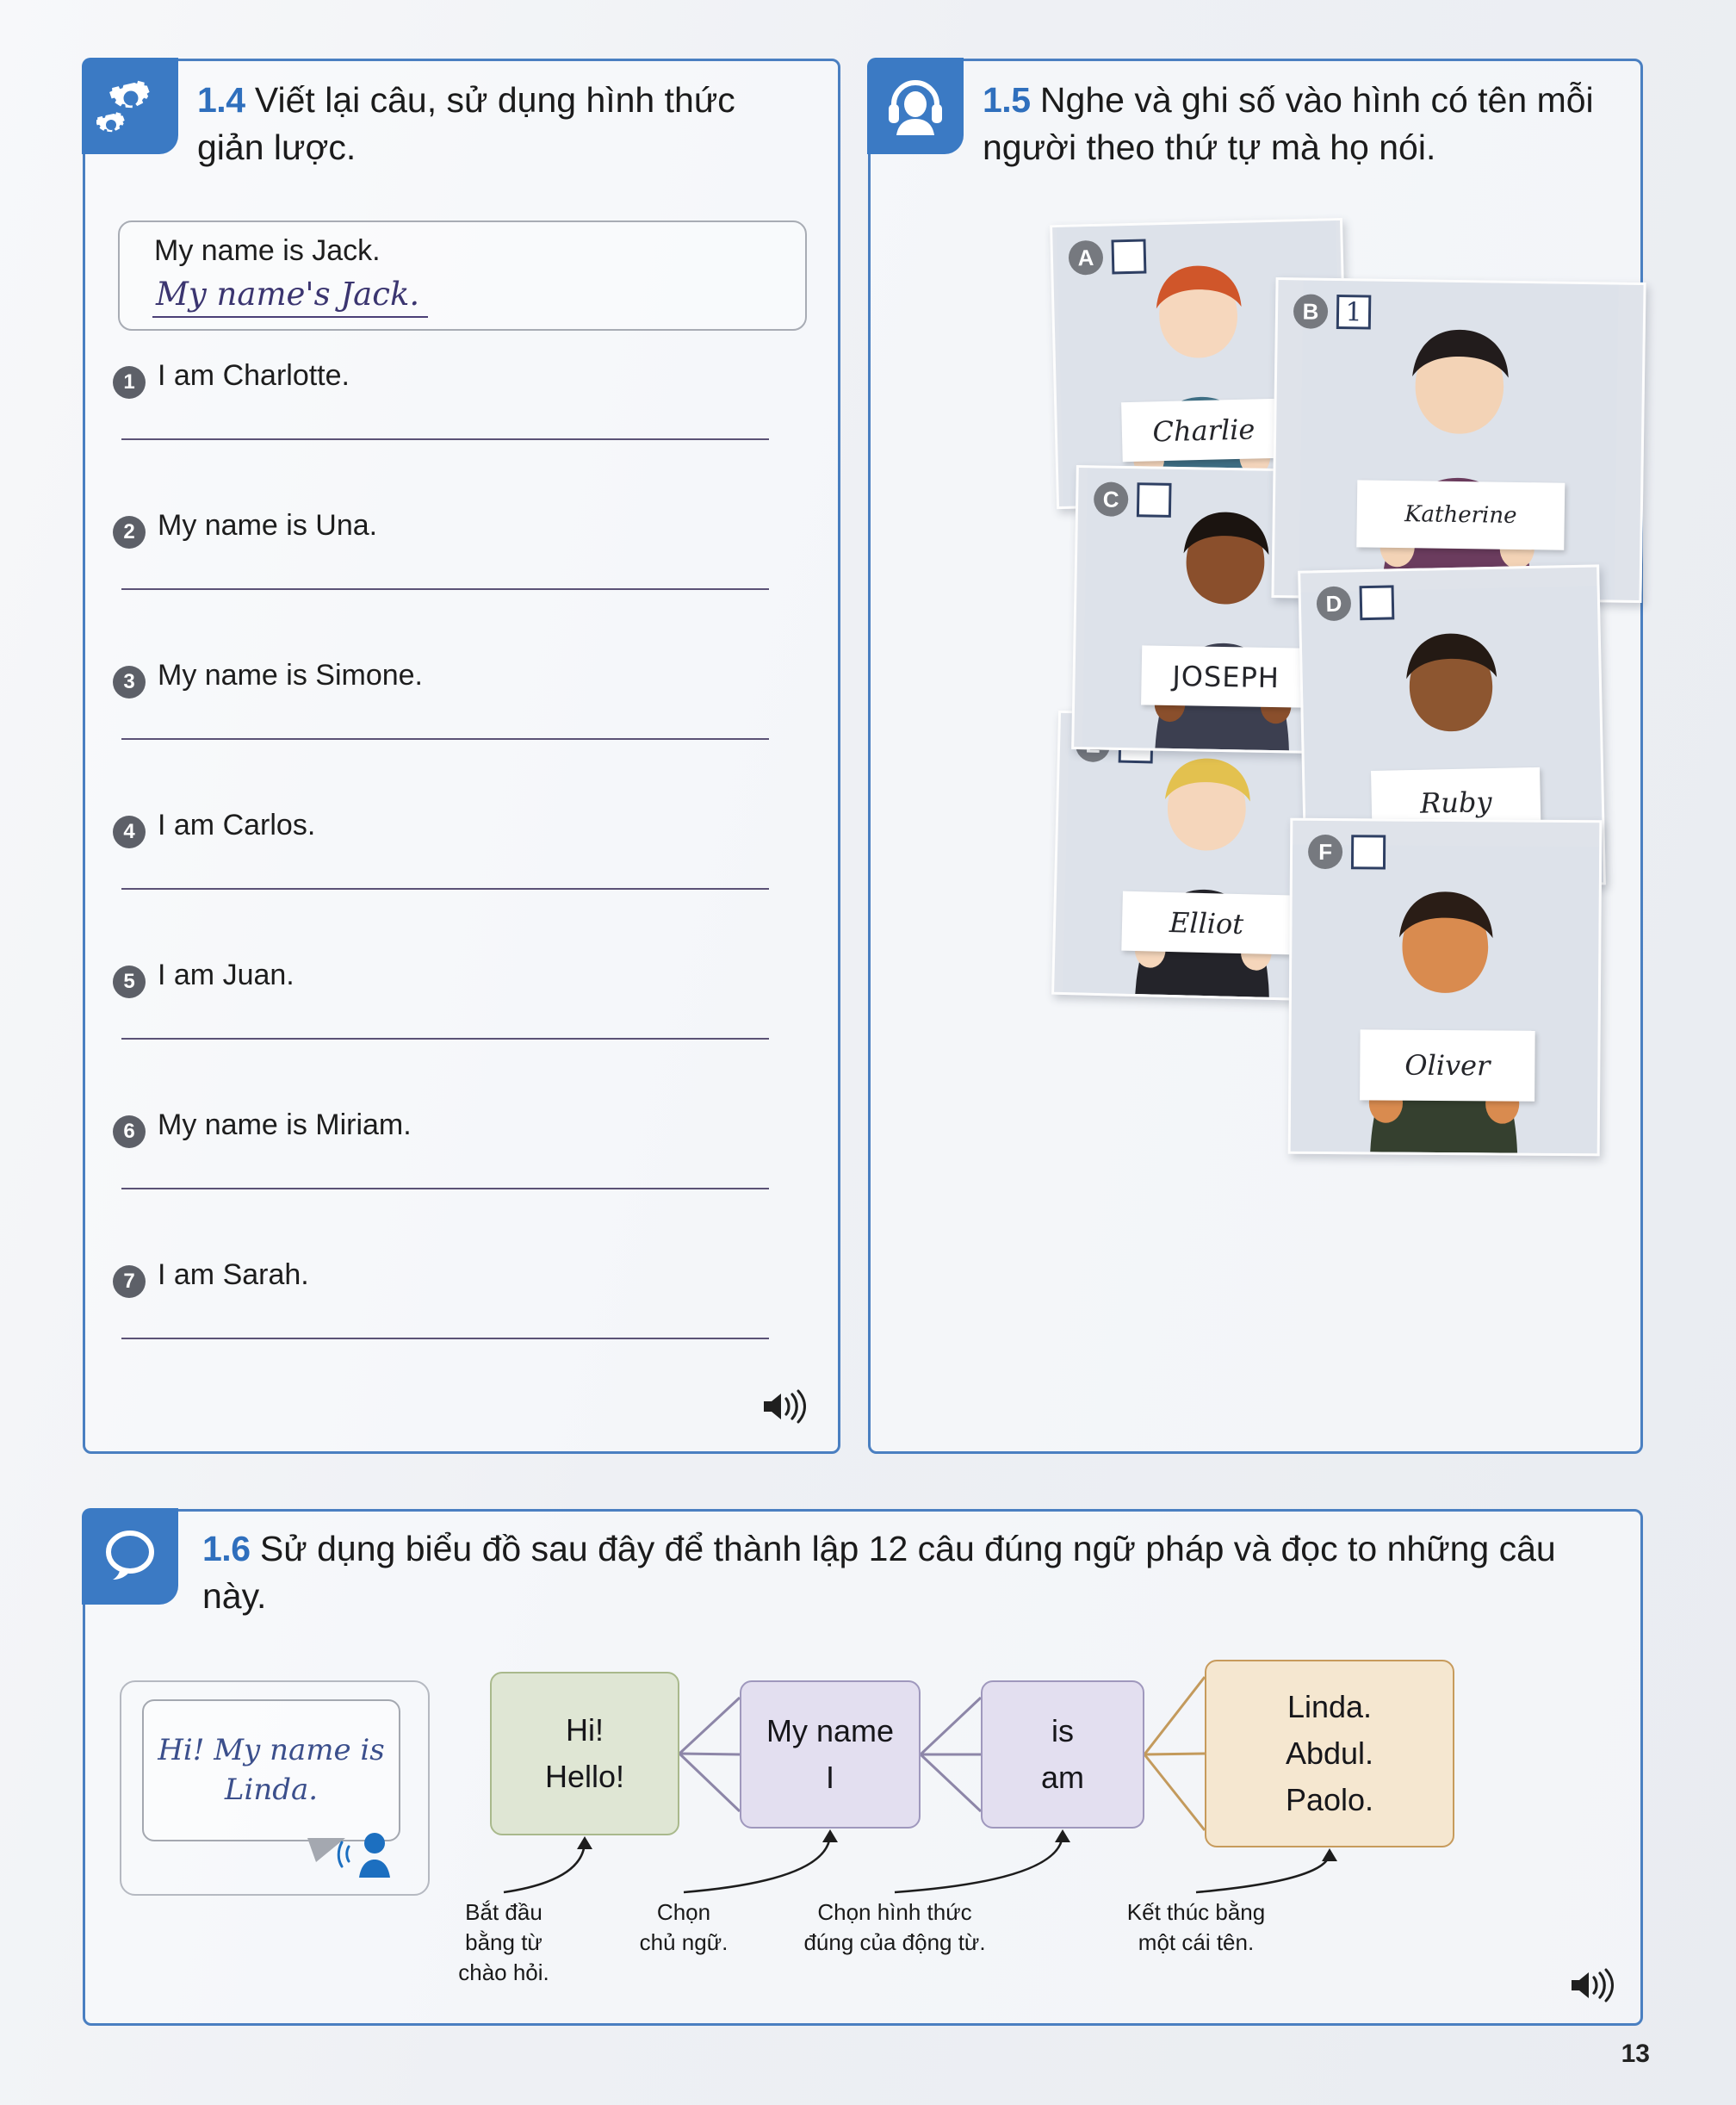  I want to click on diagram-option: Linda., so click(1330, 1707).